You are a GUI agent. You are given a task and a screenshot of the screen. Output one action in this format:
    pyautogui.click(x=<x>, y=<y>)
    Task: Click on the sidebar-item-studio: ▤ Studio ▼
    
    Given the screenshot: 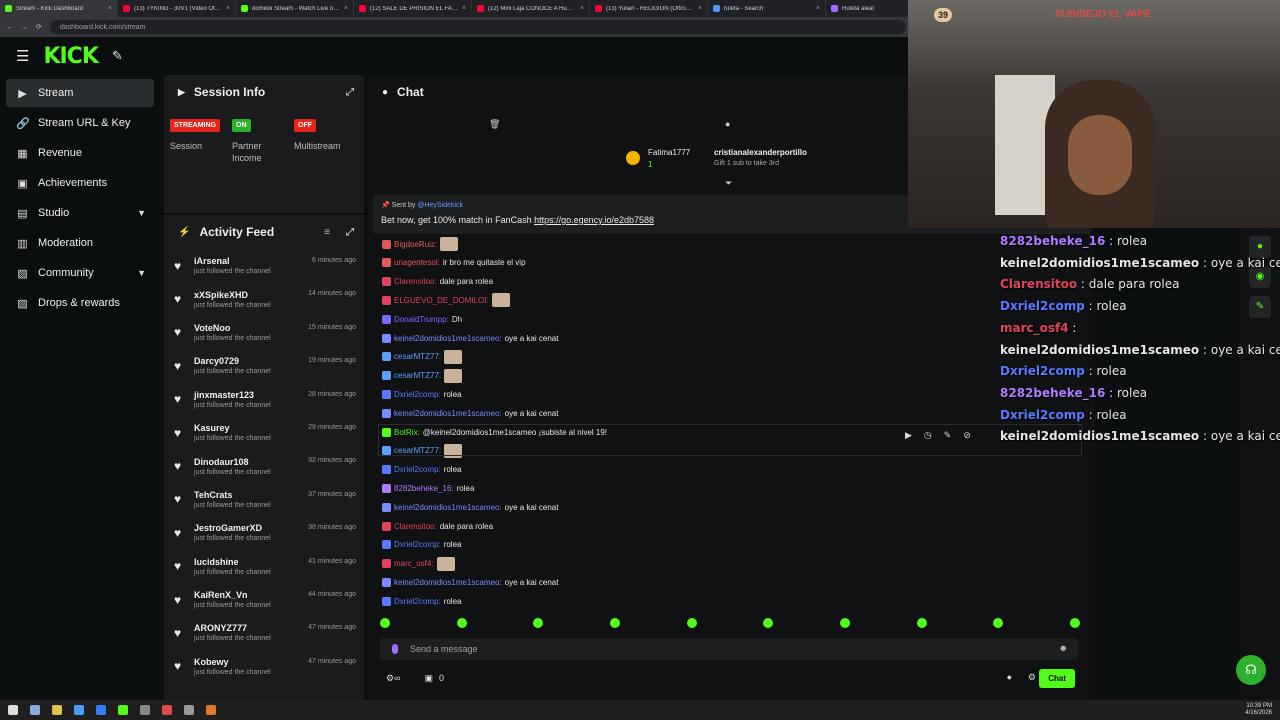 What is the action you would take?
    pyautogui.click(x=80, y=213)
    